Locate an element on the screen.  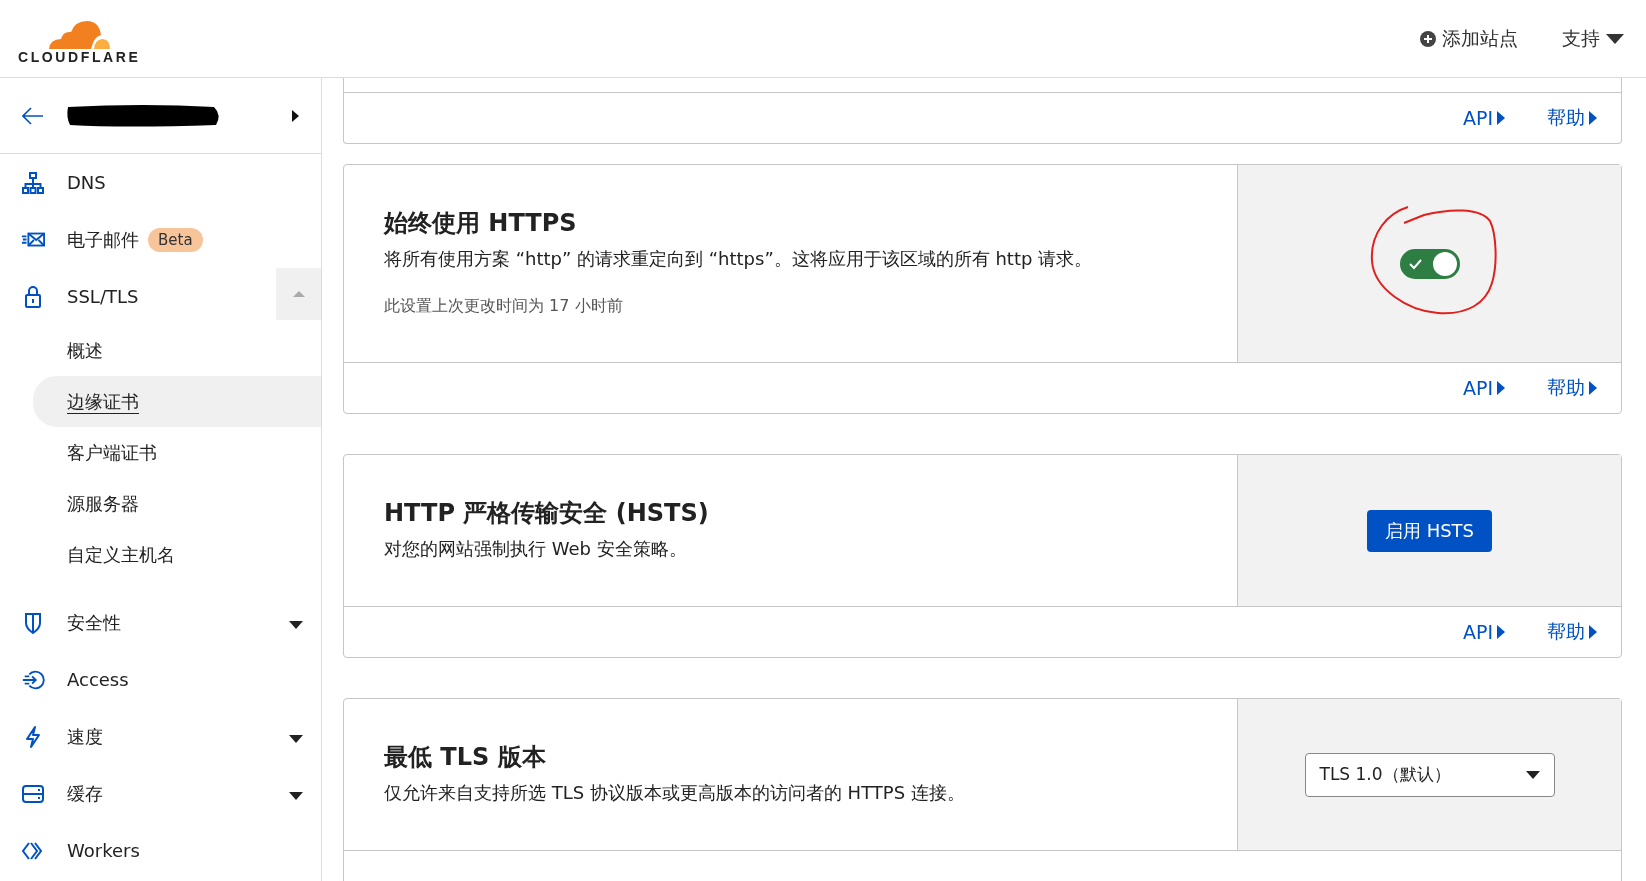
brand-name: CLOUDFLARE is located at coordinates (79, 56).